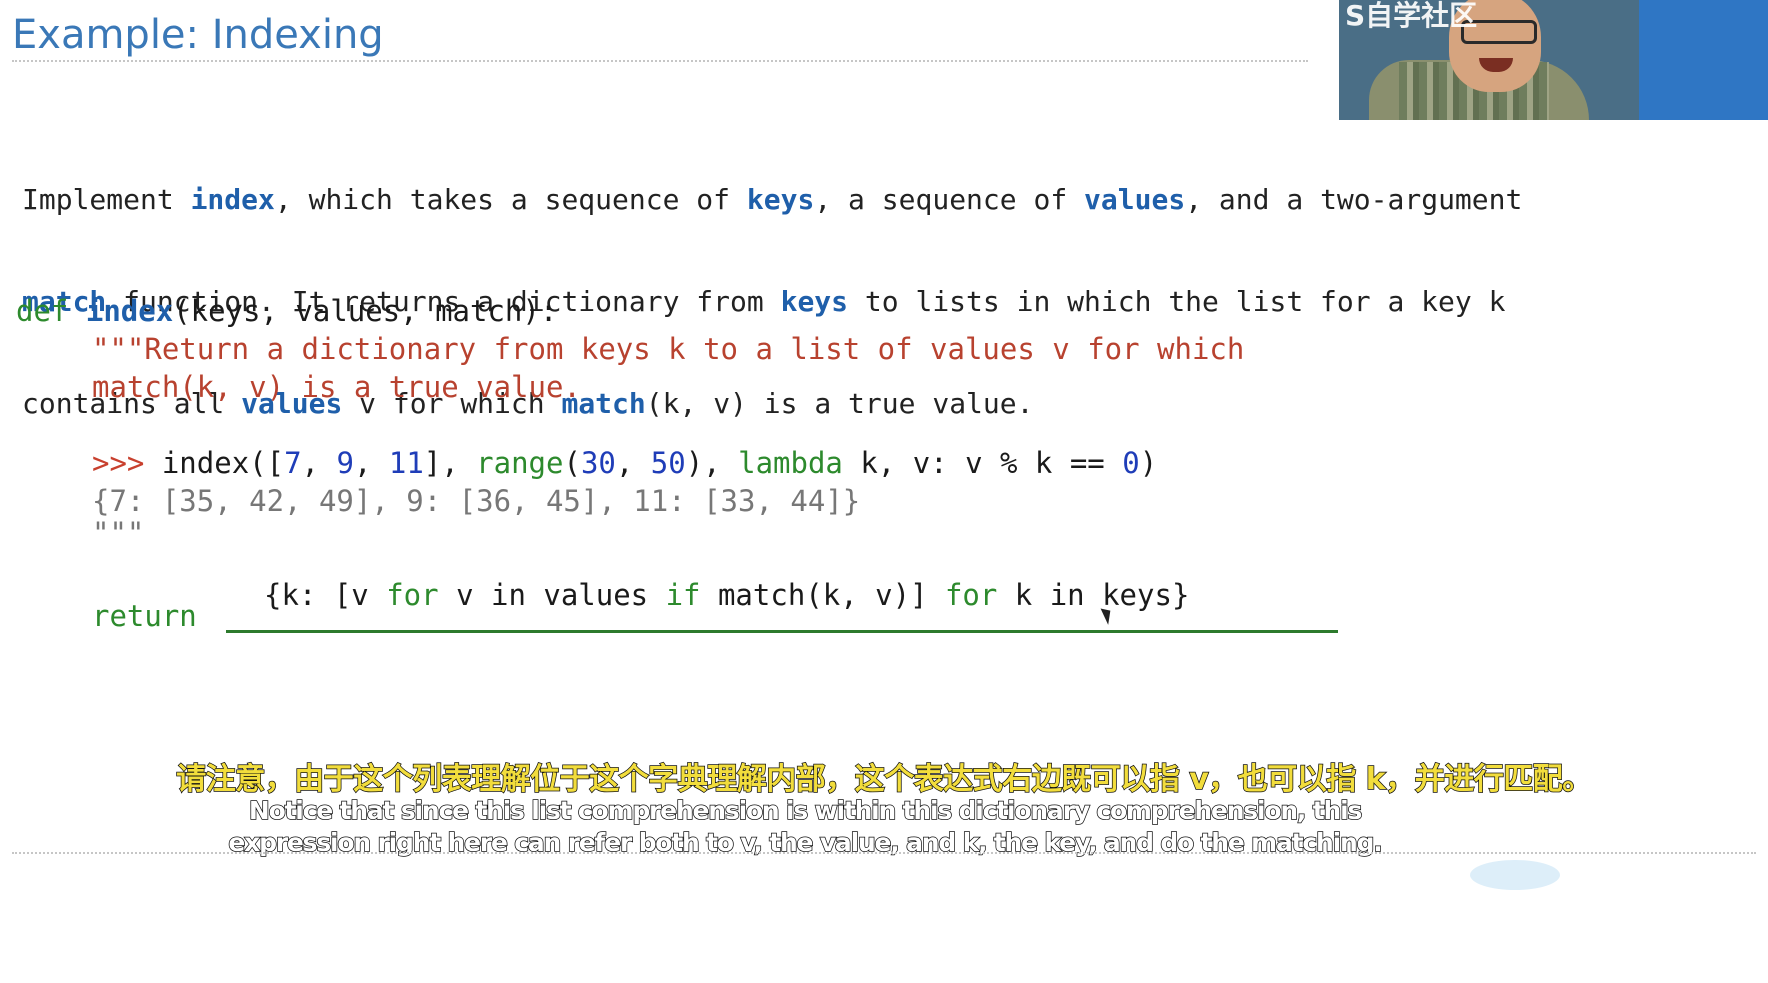 The image size is (1768, 983). I want to click on watermark-text: S自学社区, so click(1411, 16).